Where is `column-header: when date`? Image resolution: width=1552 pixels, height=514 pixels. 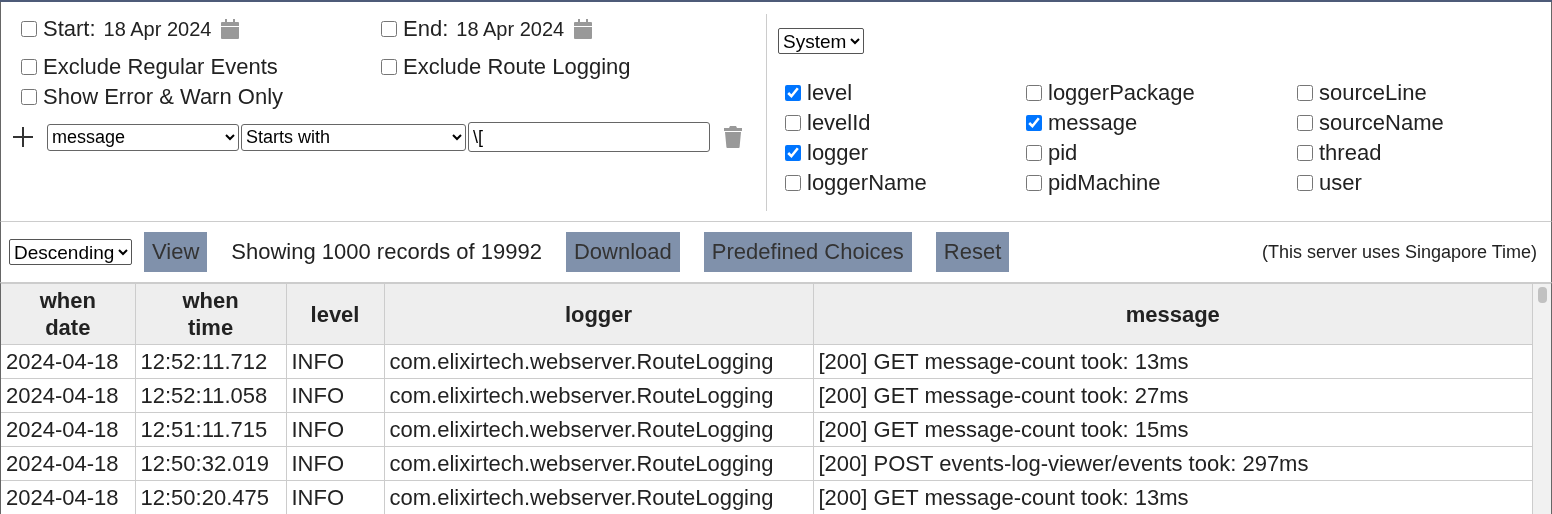 column-header: when date is located at coordinates (68, 314).